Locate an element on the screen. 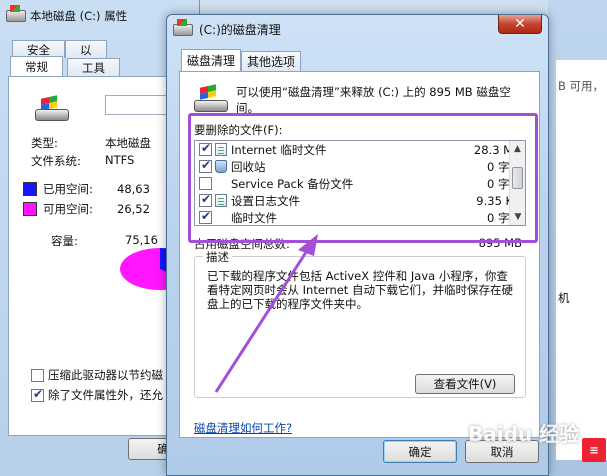 This screenshot has height=476, width=607. help-link: 磁盘清理如何工作? is located at coordinates (243, 428).